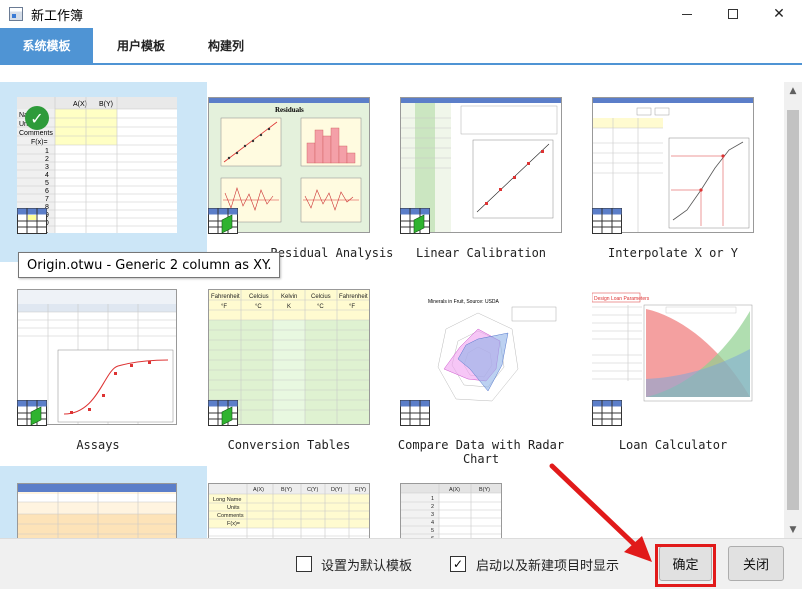 Image resolution: width=802 pixels, height=589 pixels. I want to click on template-caption: Compare Data with Radar Chart, so click(481, 452).